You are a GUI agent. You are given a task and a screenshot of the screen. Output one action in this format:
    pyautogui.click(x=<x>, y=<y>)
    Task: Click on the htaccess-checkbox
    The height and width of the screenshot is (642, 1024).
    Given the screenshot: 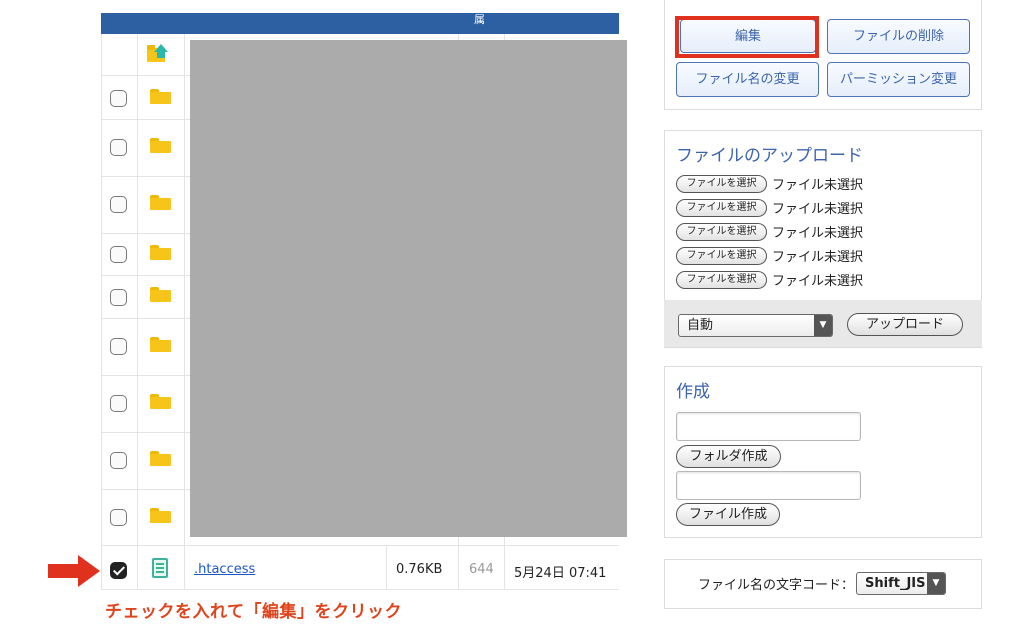 What is the action you would take?
    pyautogui.click(x=118, y=570)
    